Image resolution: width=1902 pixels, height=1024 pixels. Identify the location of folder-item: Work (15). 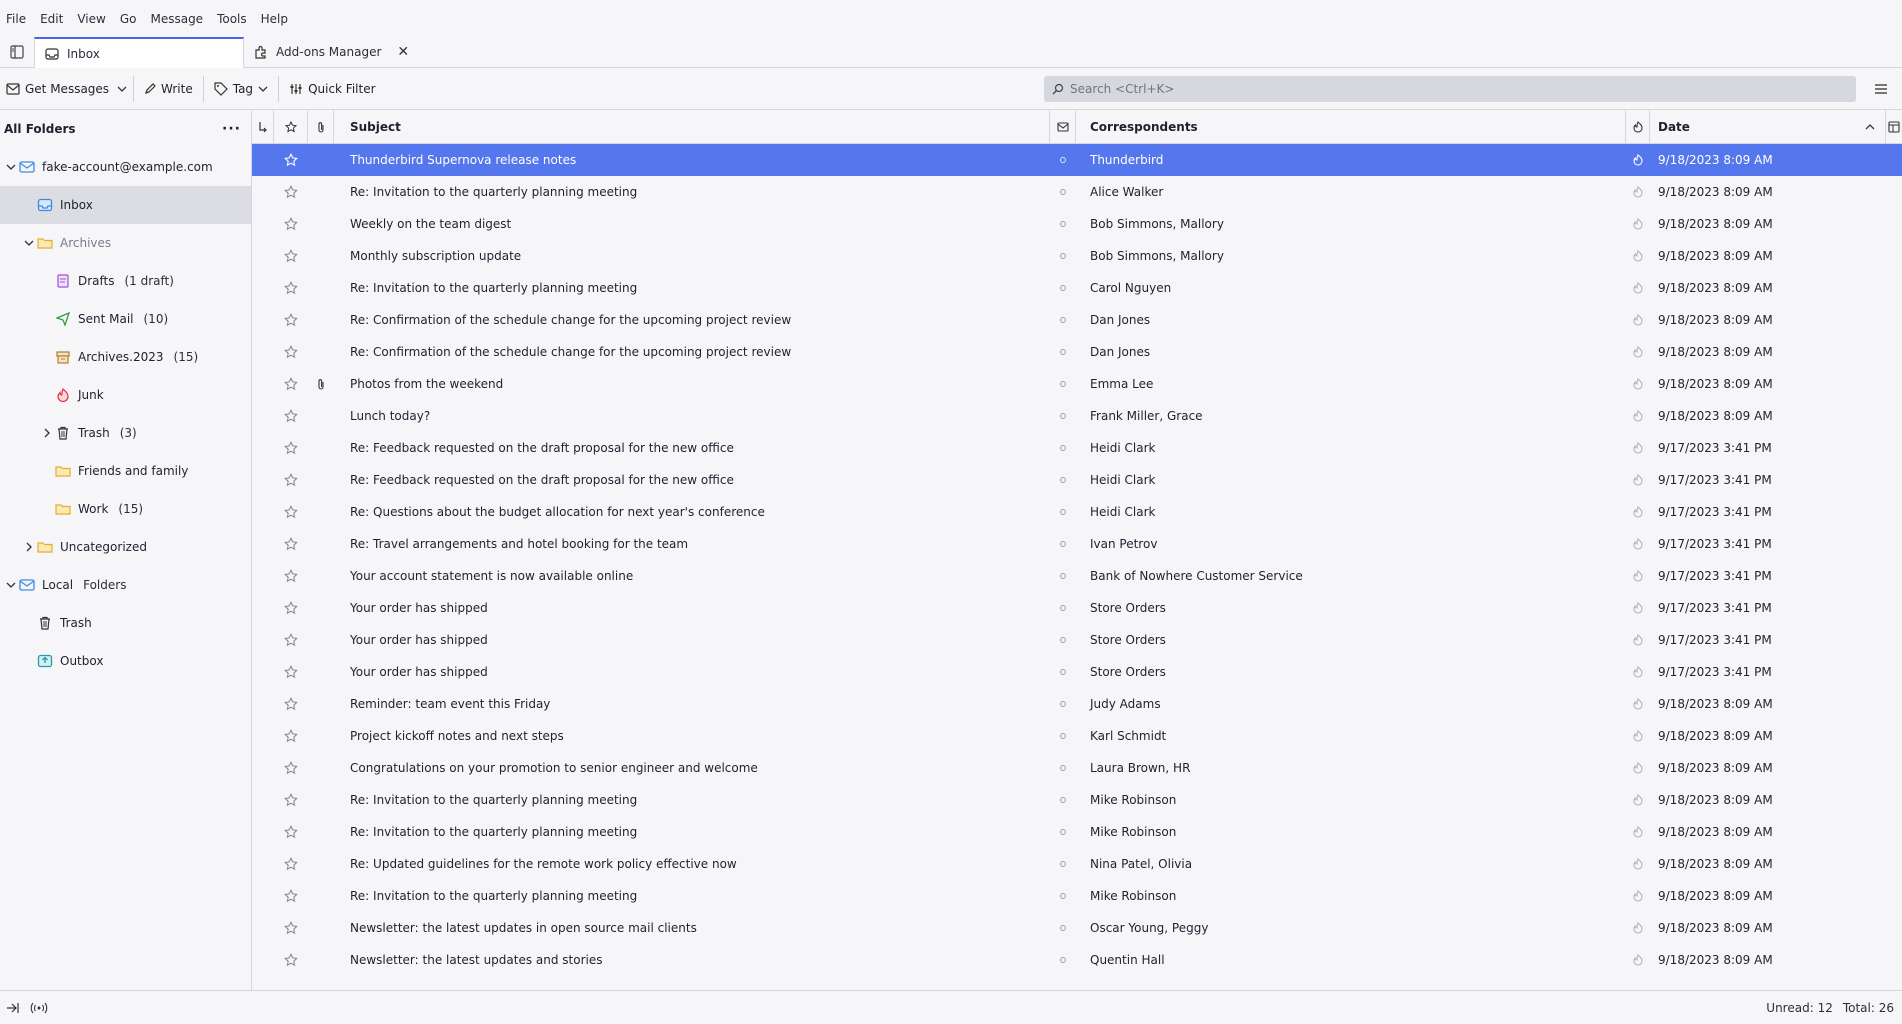
(125, 509).